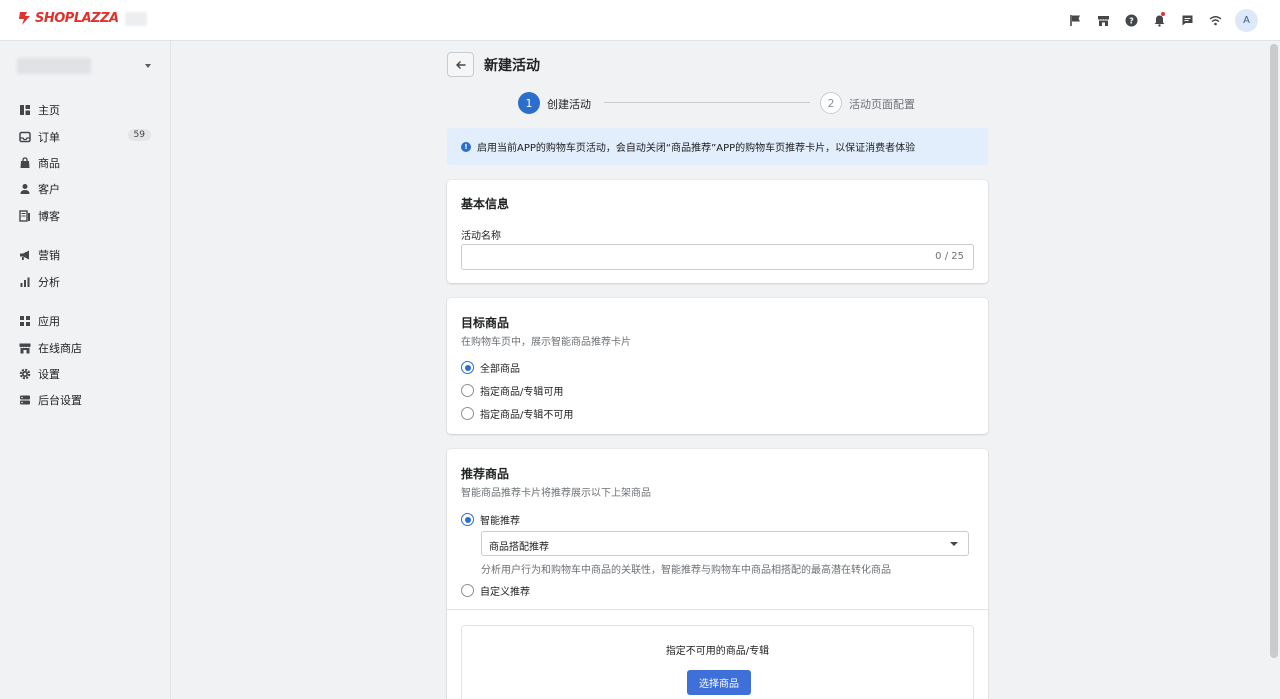  What do you see at coordinates (85, 374) in the screenshot?
I see `sidebar-item-settings: 设置` at bounding box center [85, 374].